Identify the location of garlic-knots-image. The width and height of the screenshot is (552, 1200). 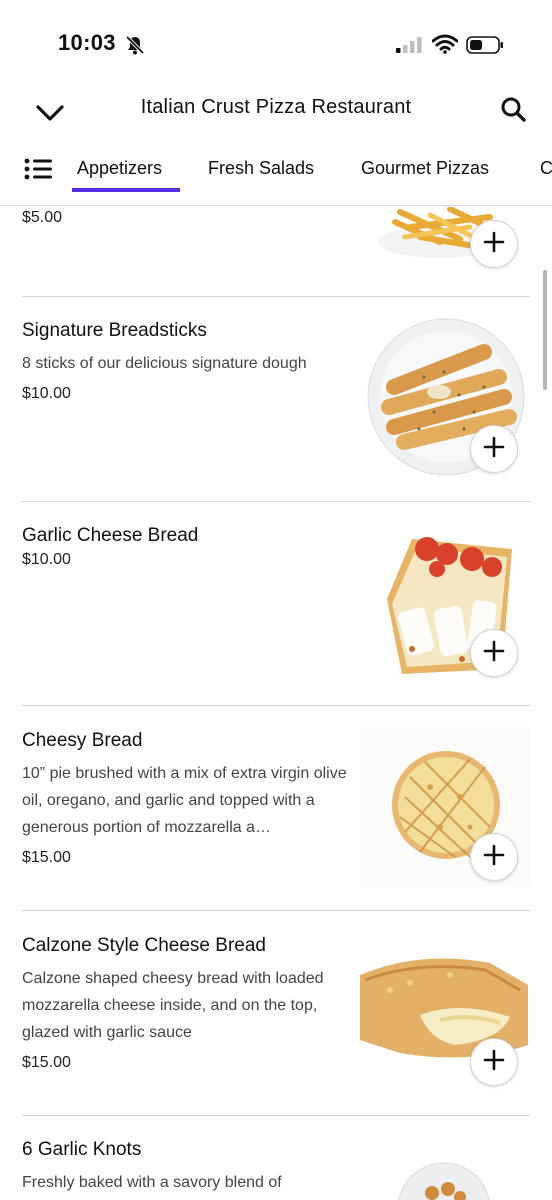
(445, 1180).